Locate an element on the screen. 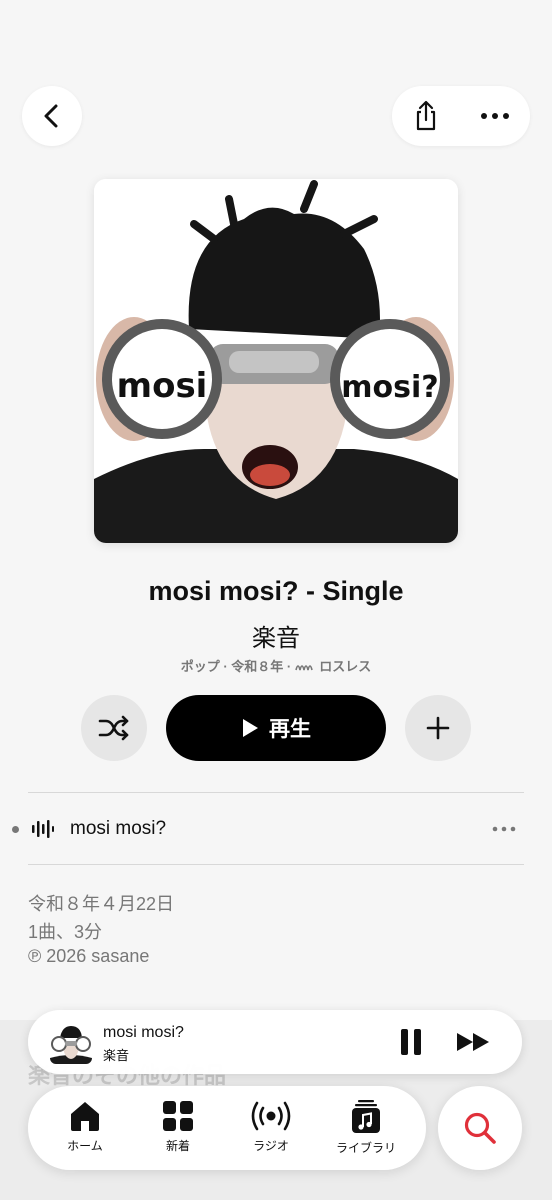 Image resolution: width=552 pixels, height=1200 pixels. radio-icon is located at coordinates (271, 1116).